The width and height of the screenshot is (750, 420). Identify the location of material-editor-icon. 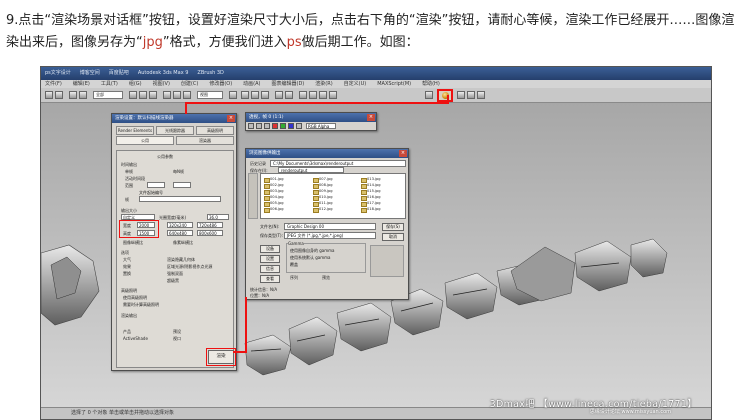
(333, 95).